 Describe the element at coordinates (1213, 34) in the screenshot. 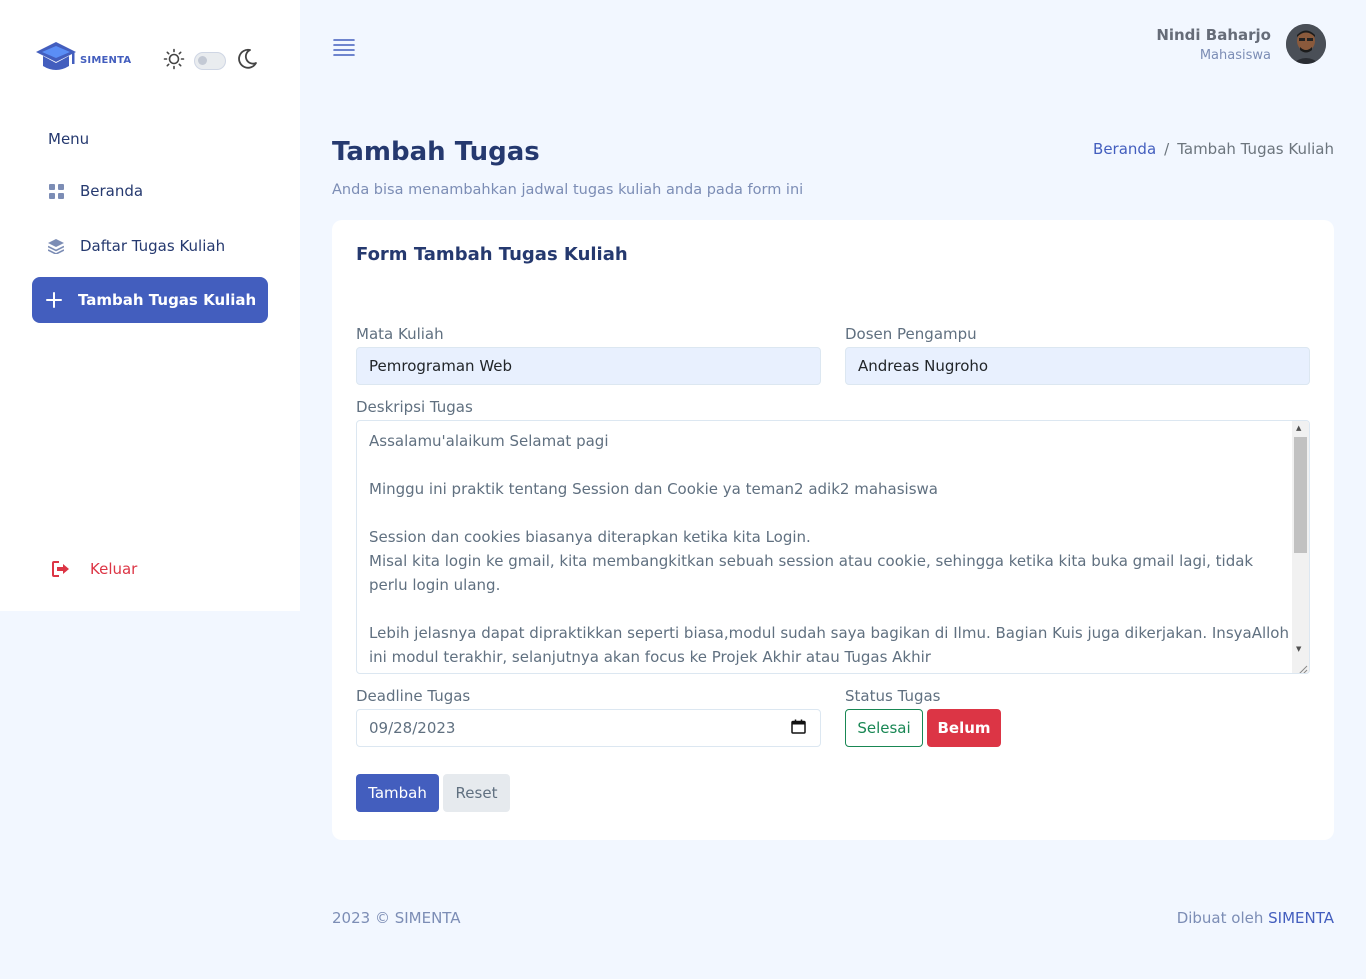

I see `user-name: Nindi Baharjo` at that location.